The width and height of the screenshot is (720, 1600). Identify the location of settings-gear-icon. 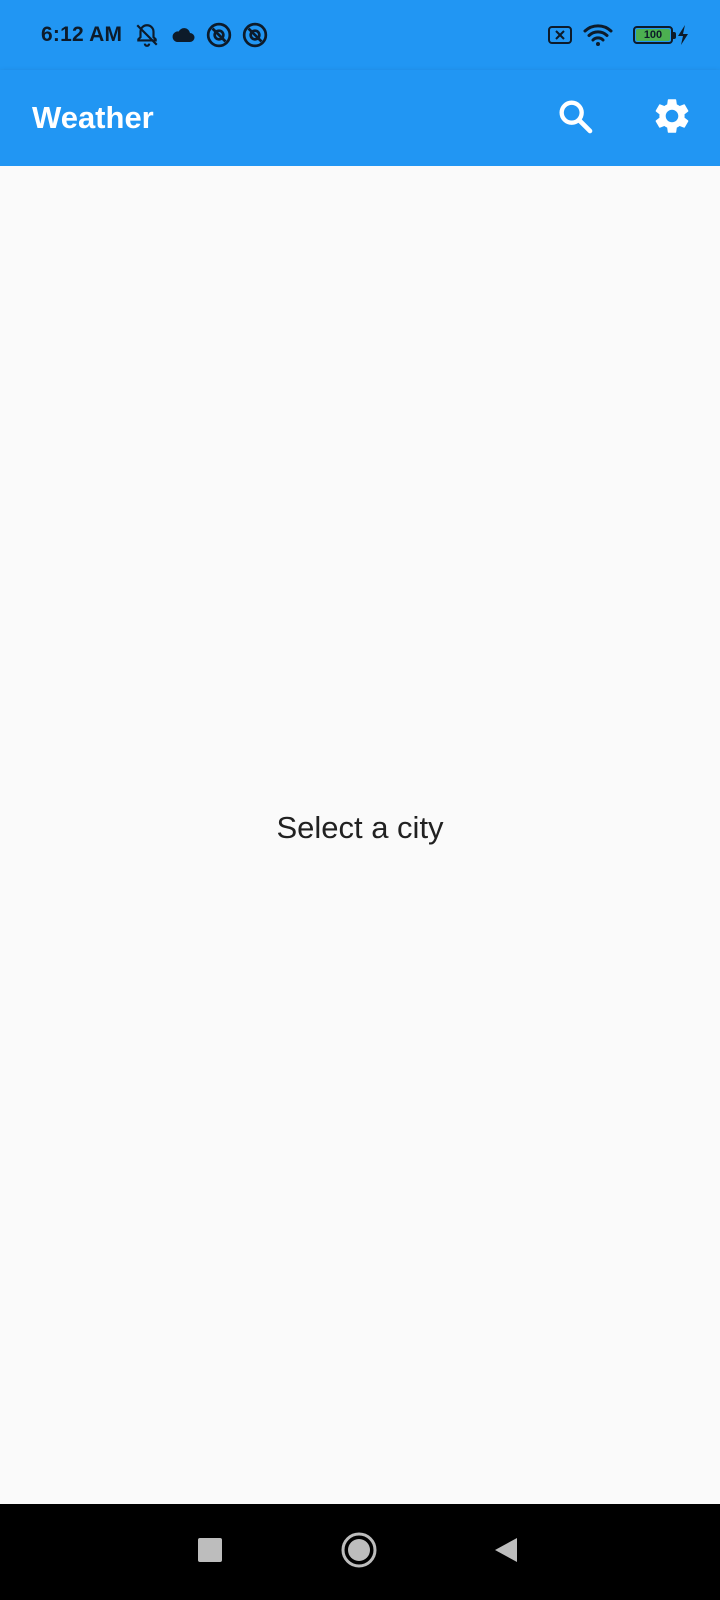
(672, 118).